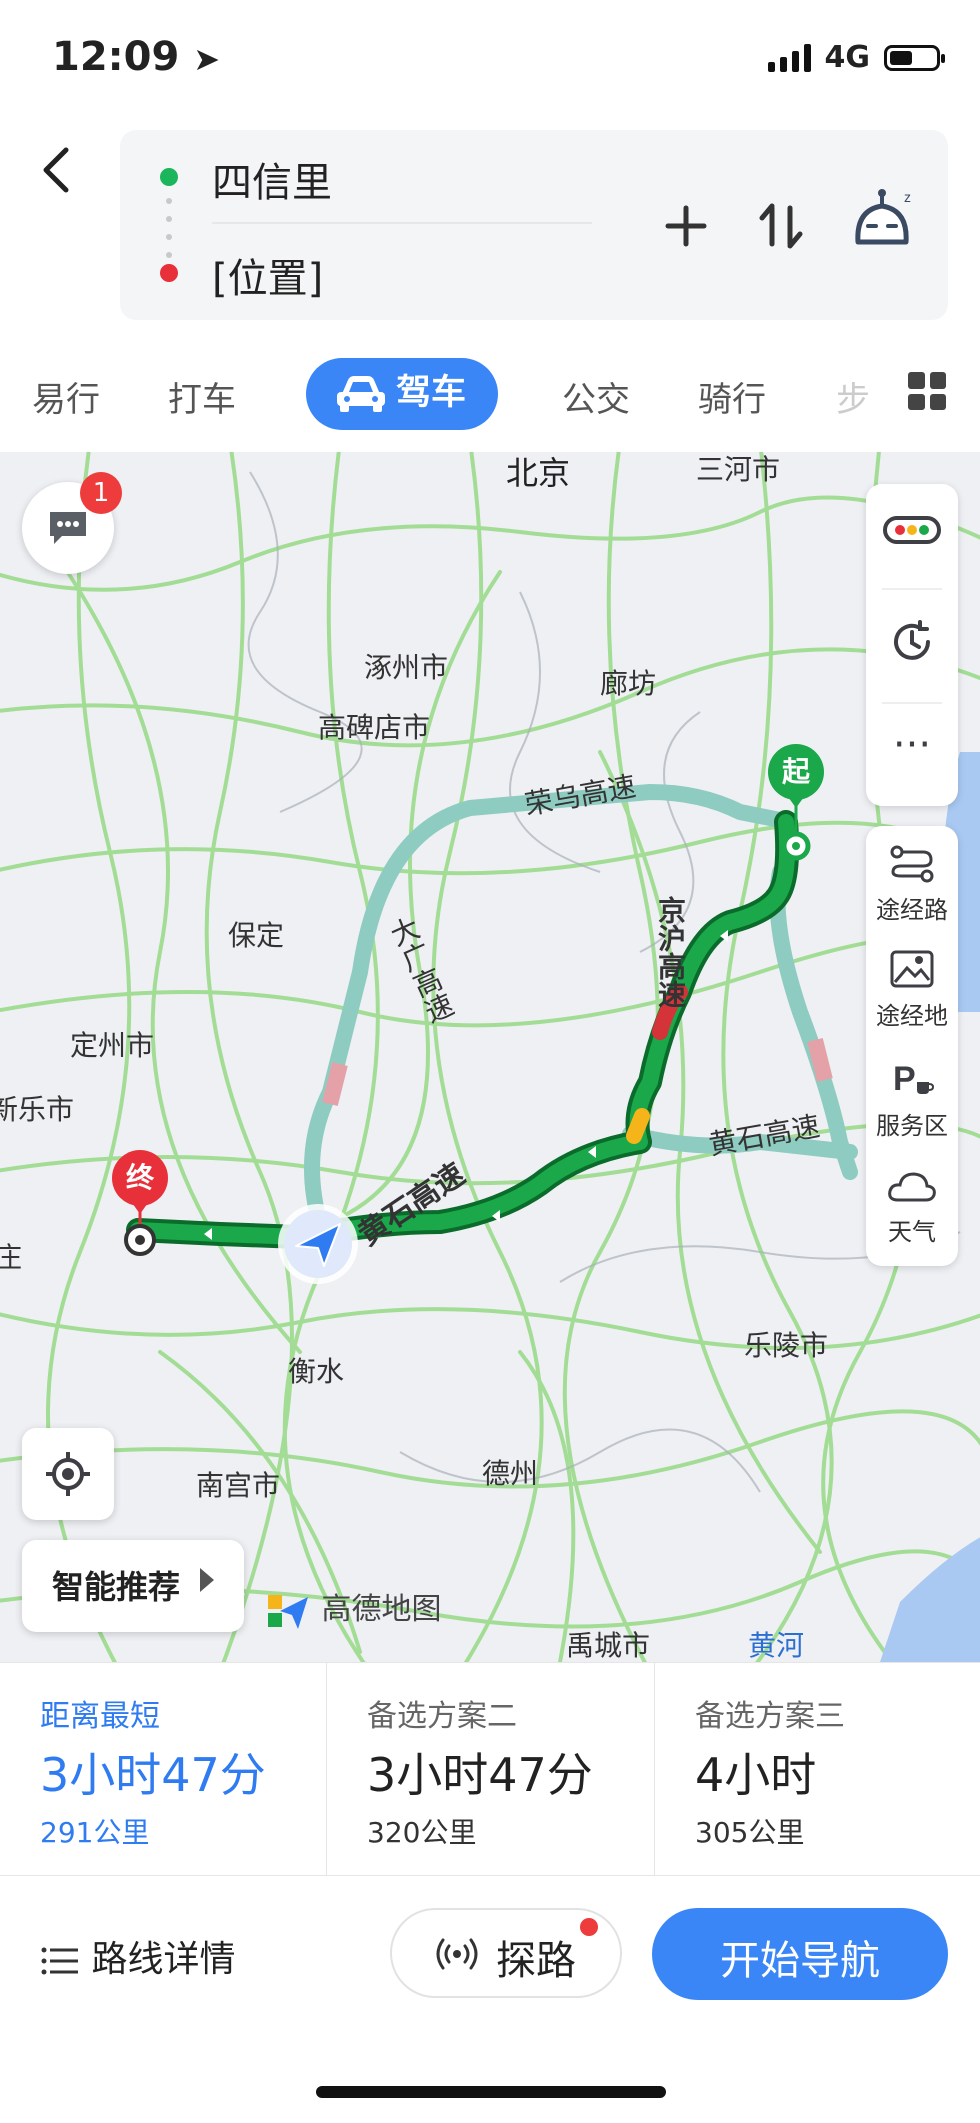 This screenshot has width=980, height=2123. I want to click on battery-icon, so click(914, 57).